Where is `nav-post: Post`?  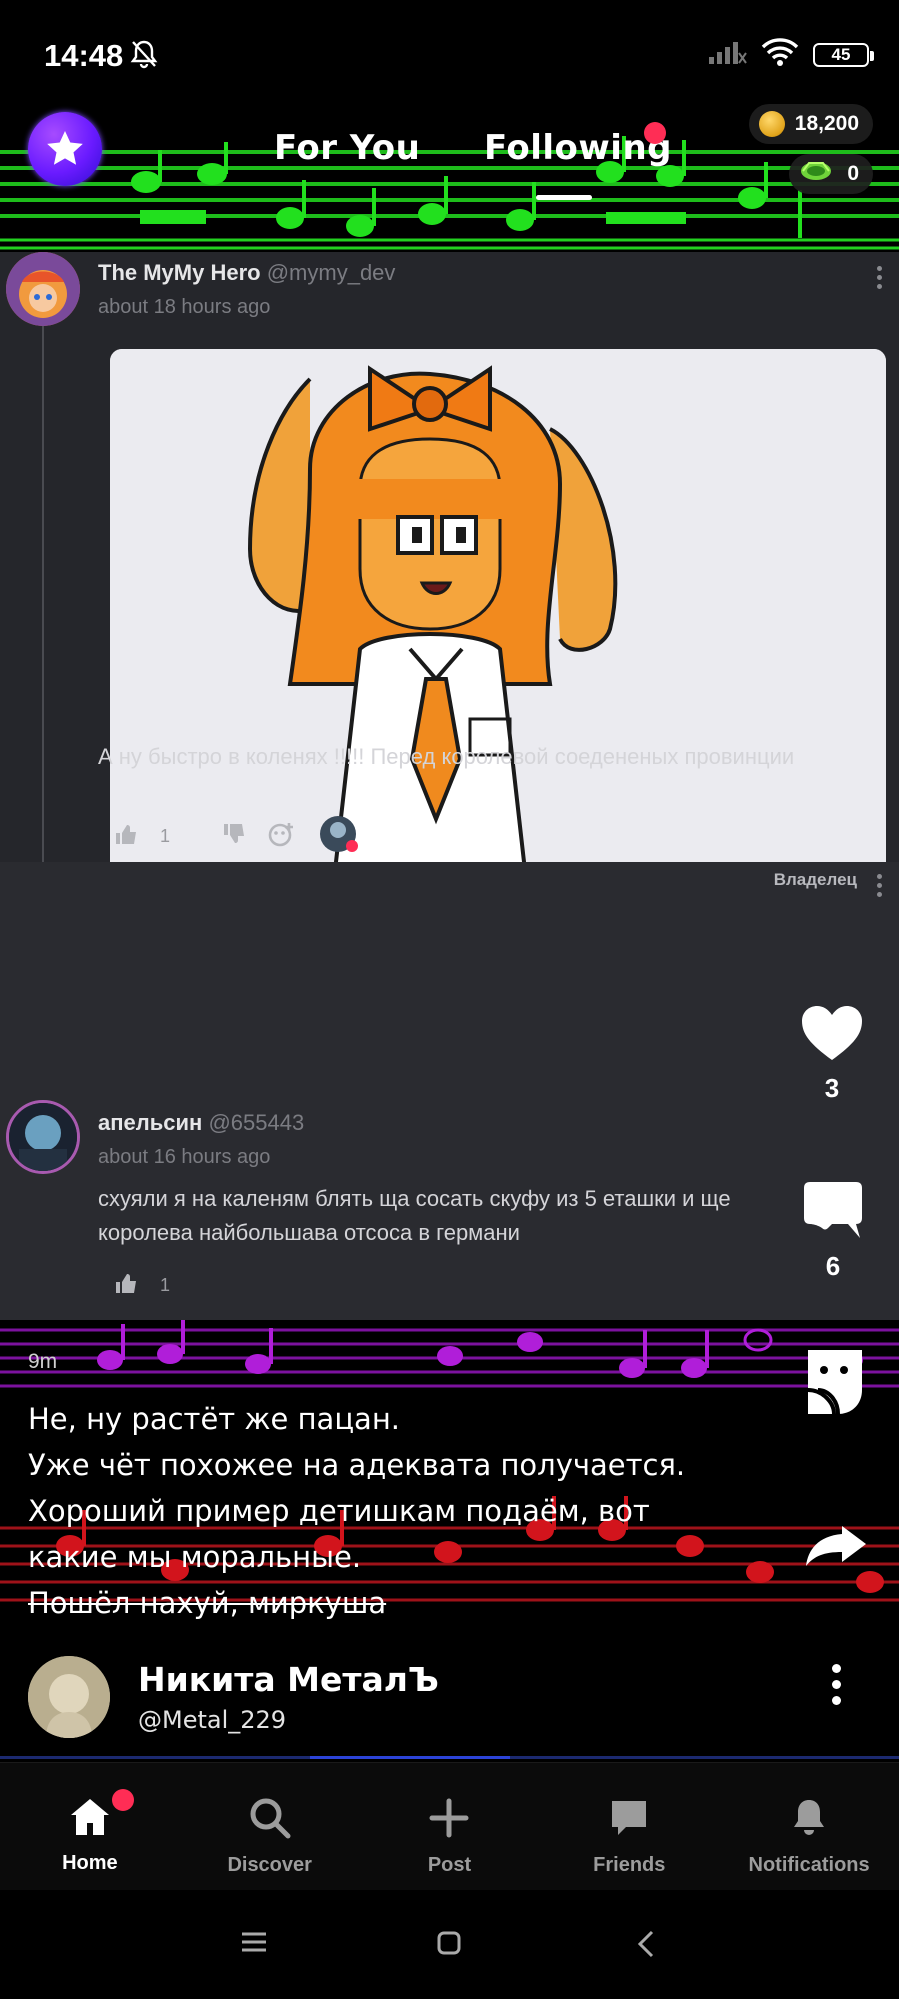 nav-post: Post is located at coordinates (450, 1827).